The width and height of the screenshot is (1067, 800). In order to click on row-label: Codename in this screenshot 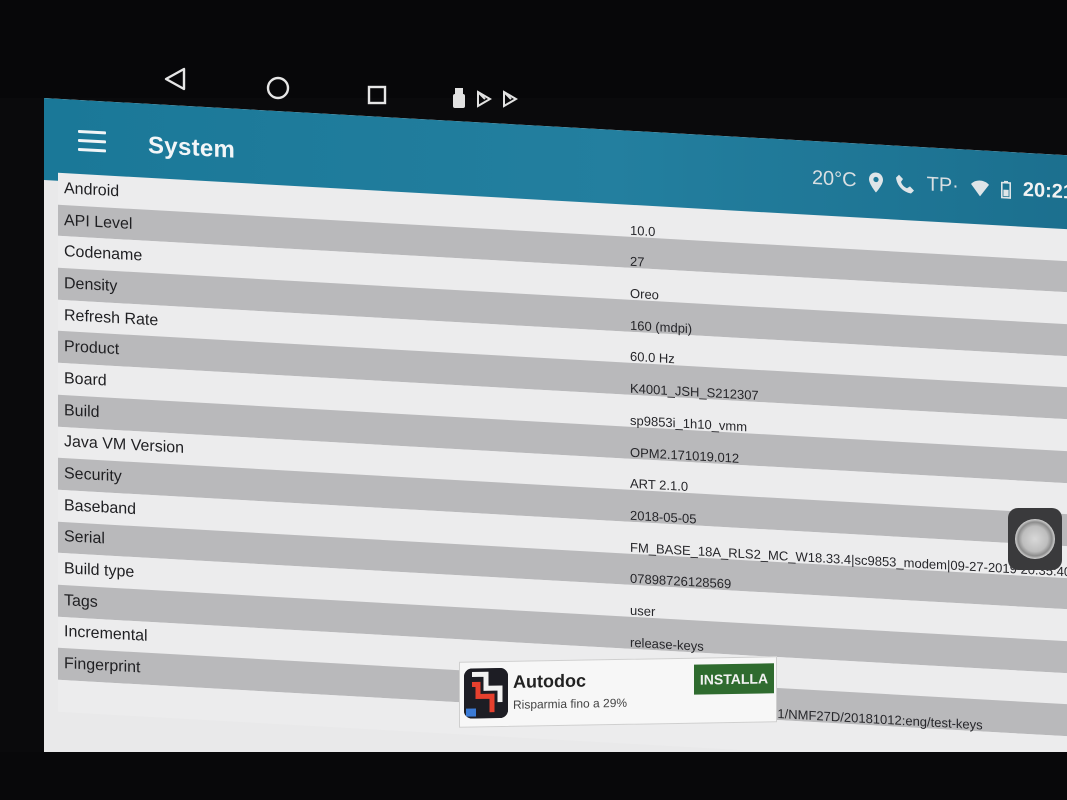, I will do `click(103, 254)`.